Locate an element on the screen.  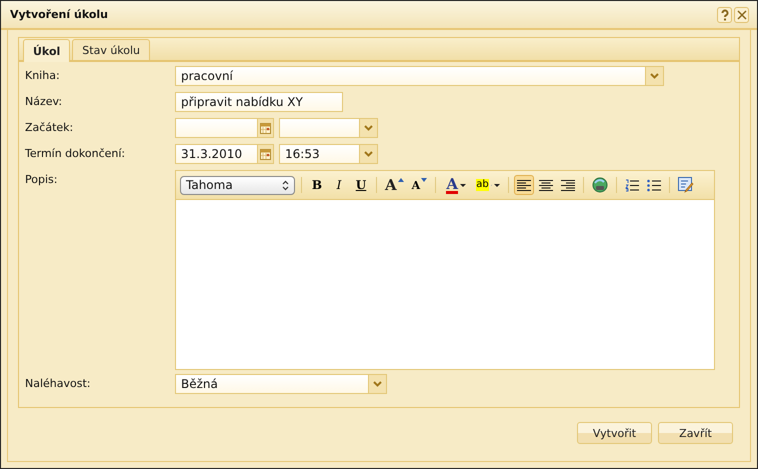
shrink-font-button: A is located at coordinates (419, 185).